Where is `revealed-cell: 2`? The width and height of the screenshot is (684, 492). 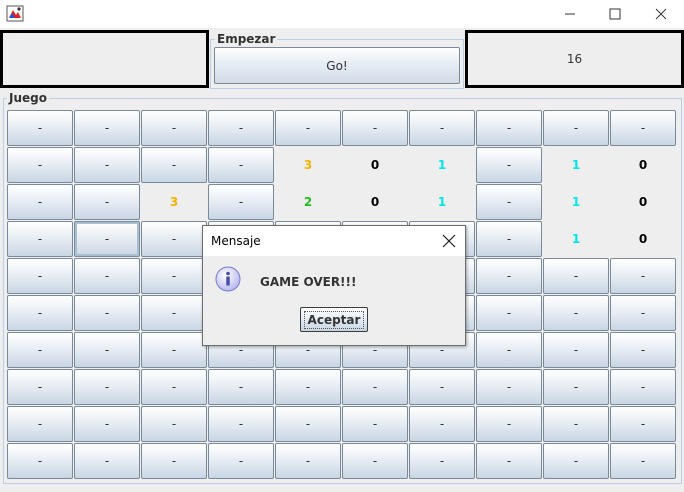 revealed-cell: 2 is located at coordinates (308, 202).